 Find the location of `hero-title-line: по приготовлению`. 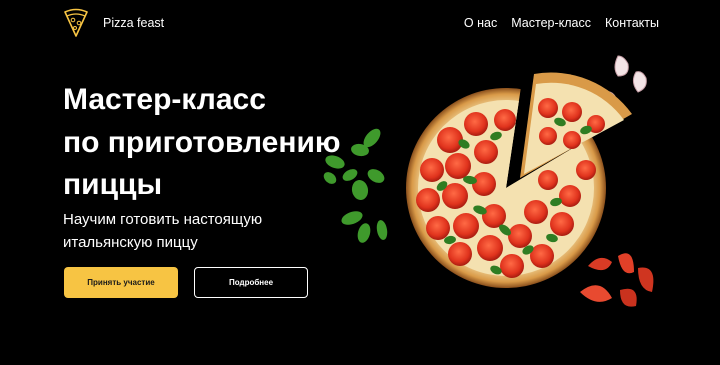

hero-title-line: по приготовлению is located at coordinates (202, 142).